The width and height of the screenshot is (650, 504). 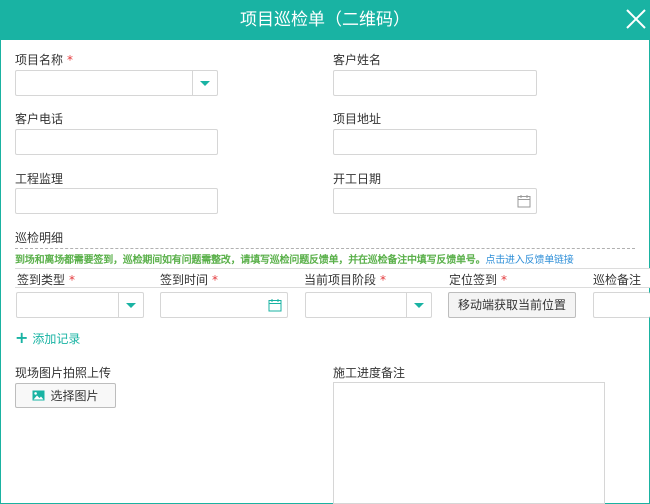 What do you see at coordinates (621, 305) in the screenshot?
I see `remark-input` at bounding box center [621, 305].